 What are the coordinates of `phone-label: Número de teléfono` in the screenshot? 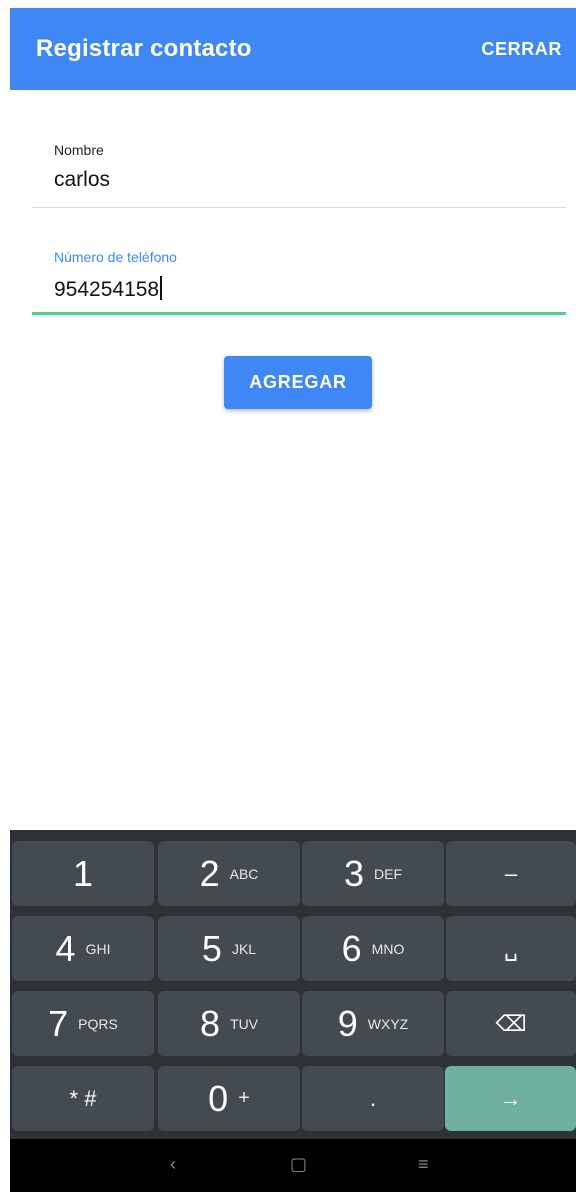 It's located at (115, 257).